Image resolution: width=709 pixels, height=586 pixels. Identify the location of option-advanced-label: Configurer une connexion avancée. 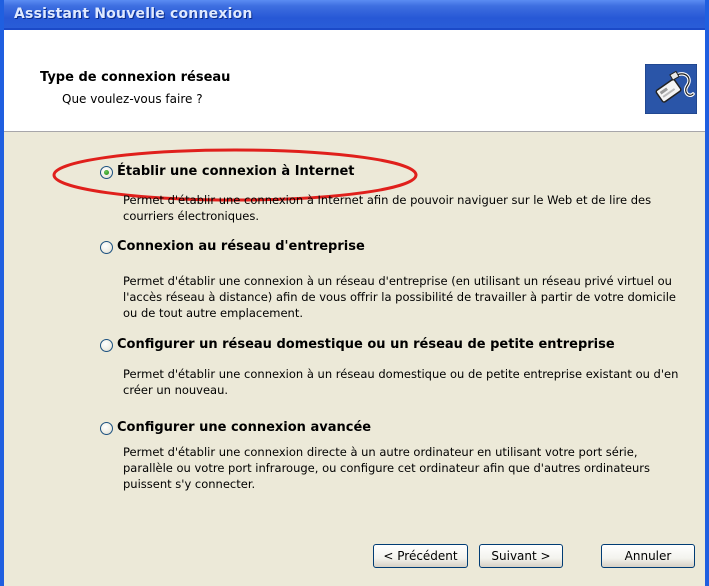
(244, 427).